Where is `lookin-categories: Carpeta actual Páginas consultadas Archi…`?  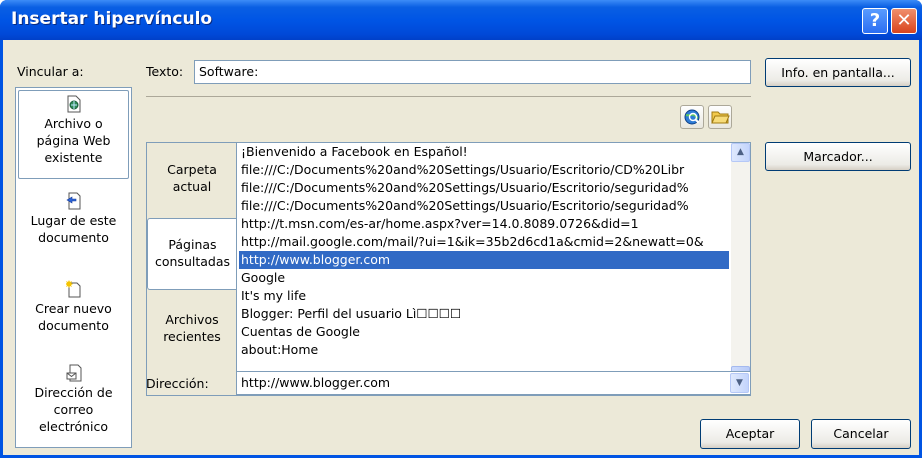
lookin-categories: Carpeta actual Páginas consultadas Archi… is located at coordinates (191, 269).